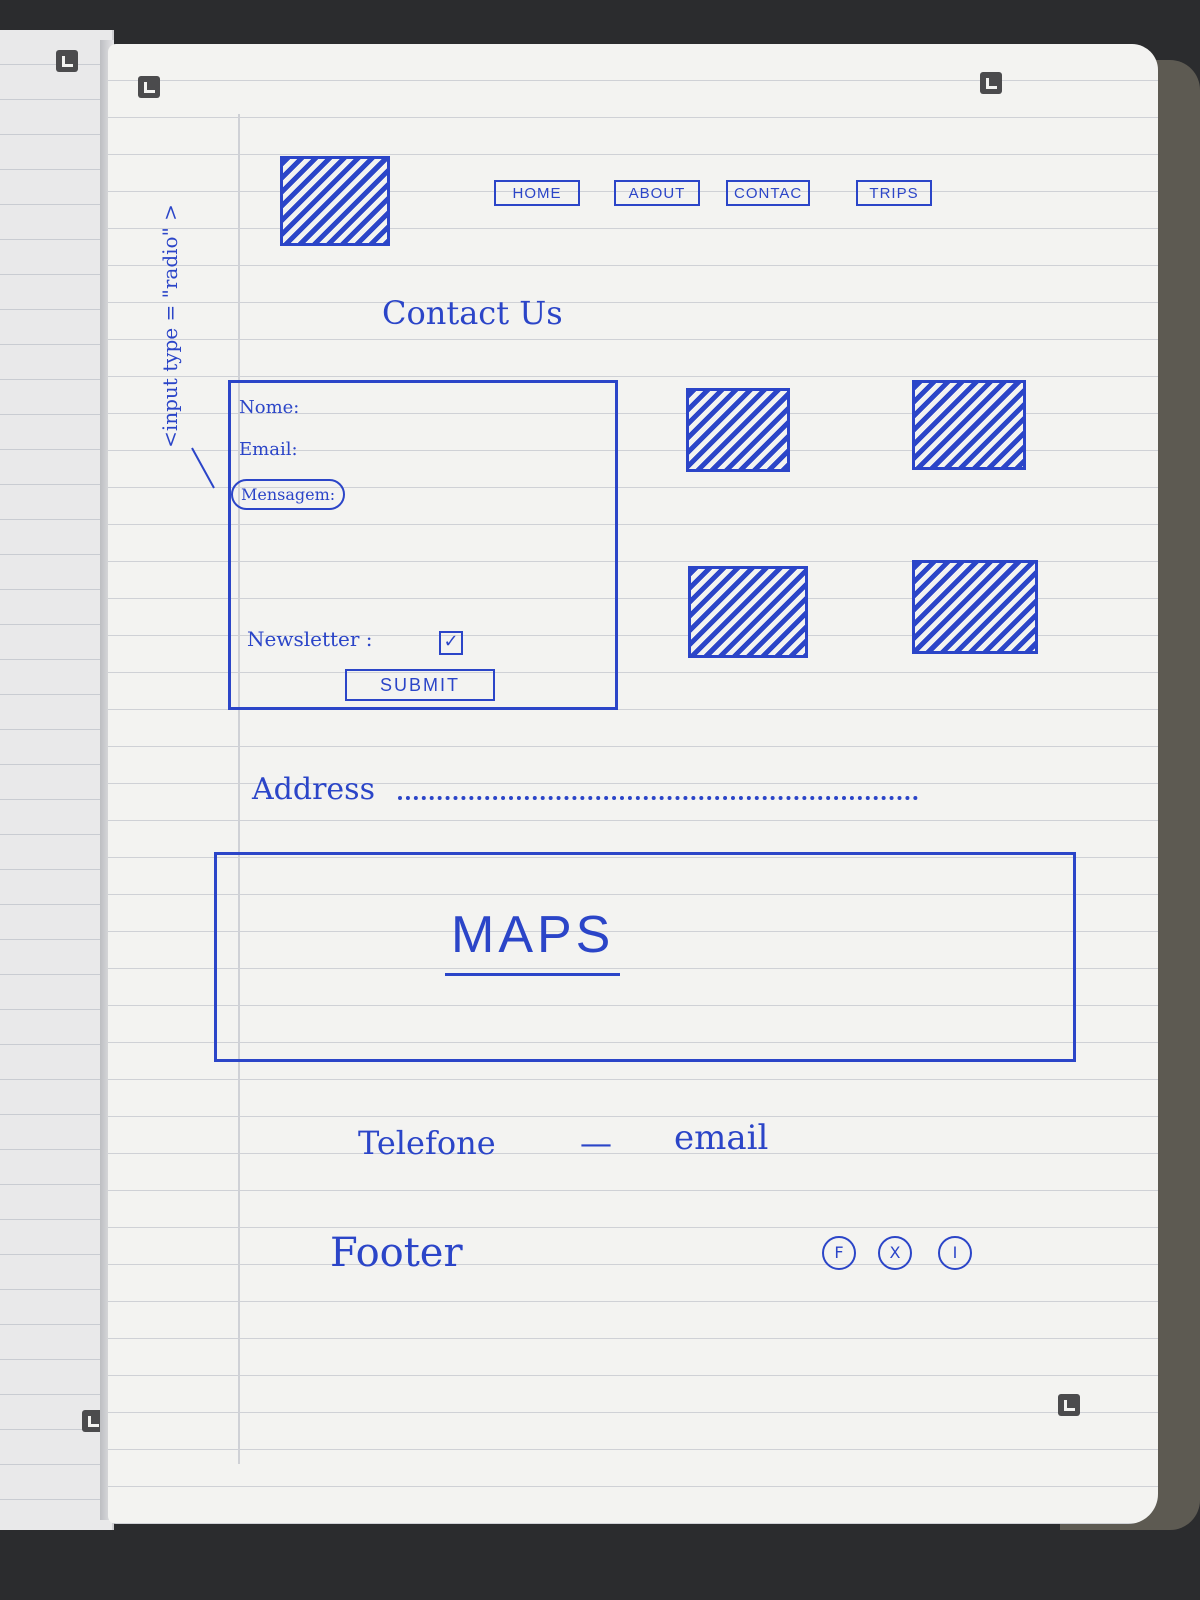 Image resolution: width=1200 pixels, height=1600 pixels. I want to click on newsletter-label: Newsletter :, so click(310, 639).